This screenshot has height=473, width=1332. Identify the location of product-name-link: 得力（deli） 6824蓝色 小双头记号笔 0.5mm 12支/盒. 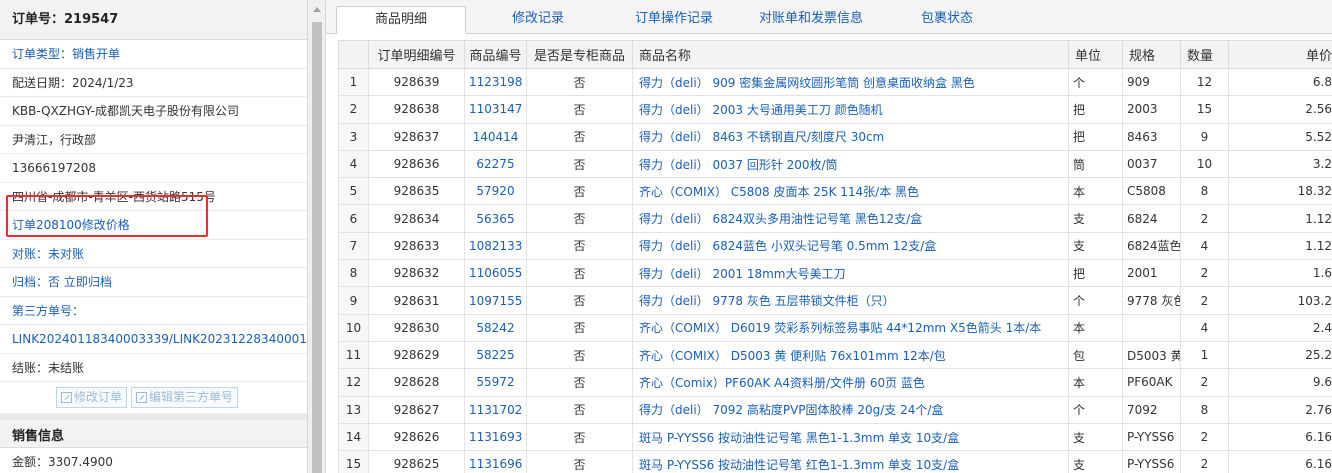
(850, 246).